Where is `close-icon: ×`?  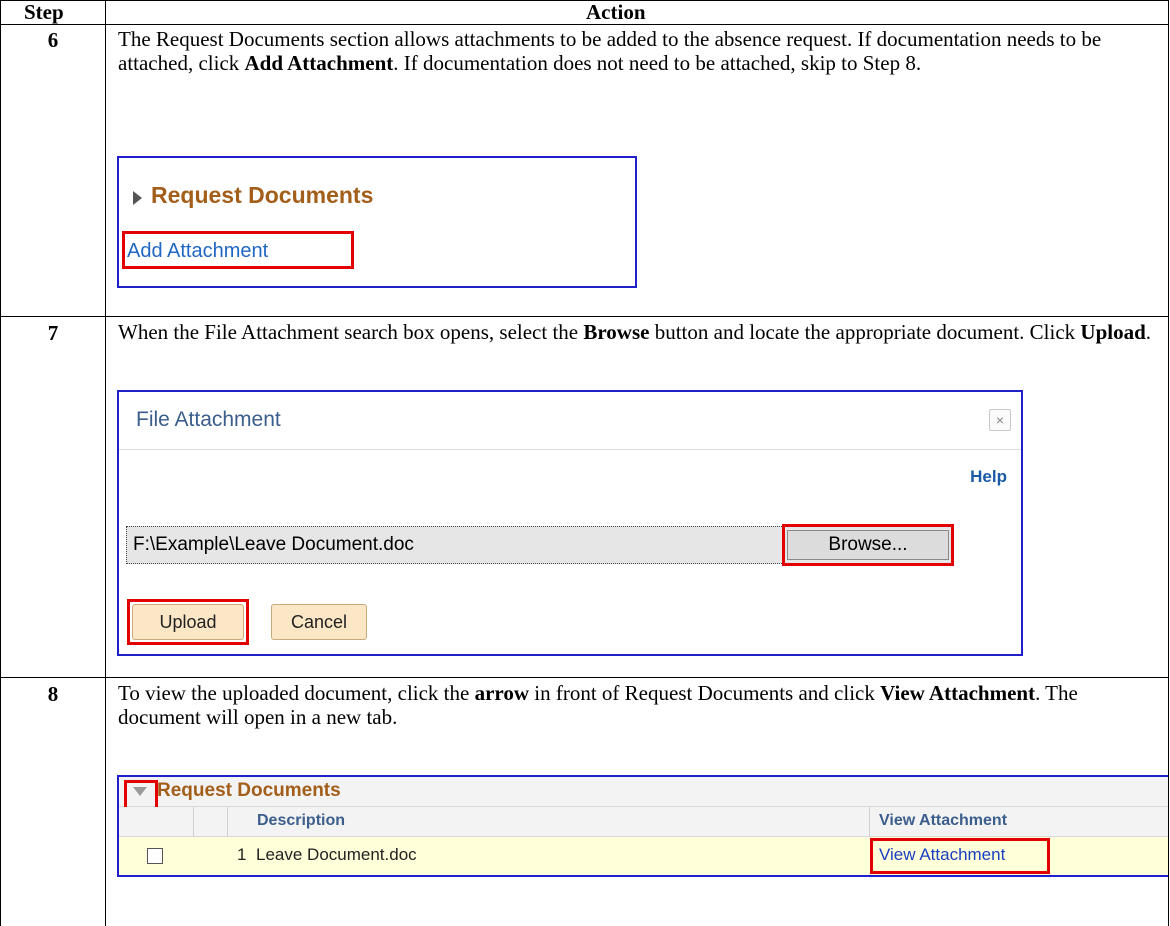
close-icon: × is located at coordinates (1000, 420).